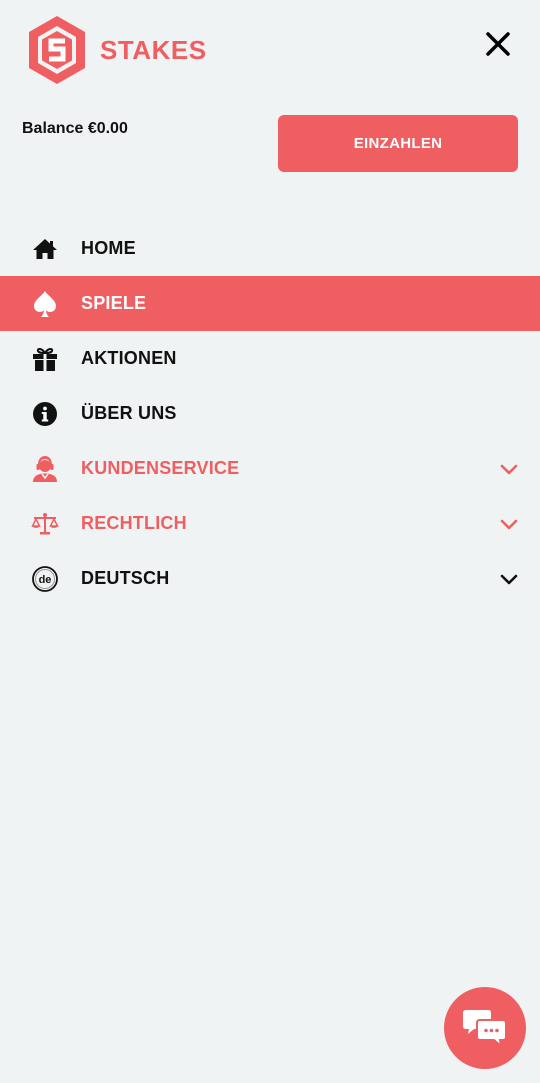 The width and height of the screenshot is (540, 1083). Describe the element at coordinates (134, 523) in the screenshot. I see `menu-label-rechtlich: RECHTLICH` at that location.